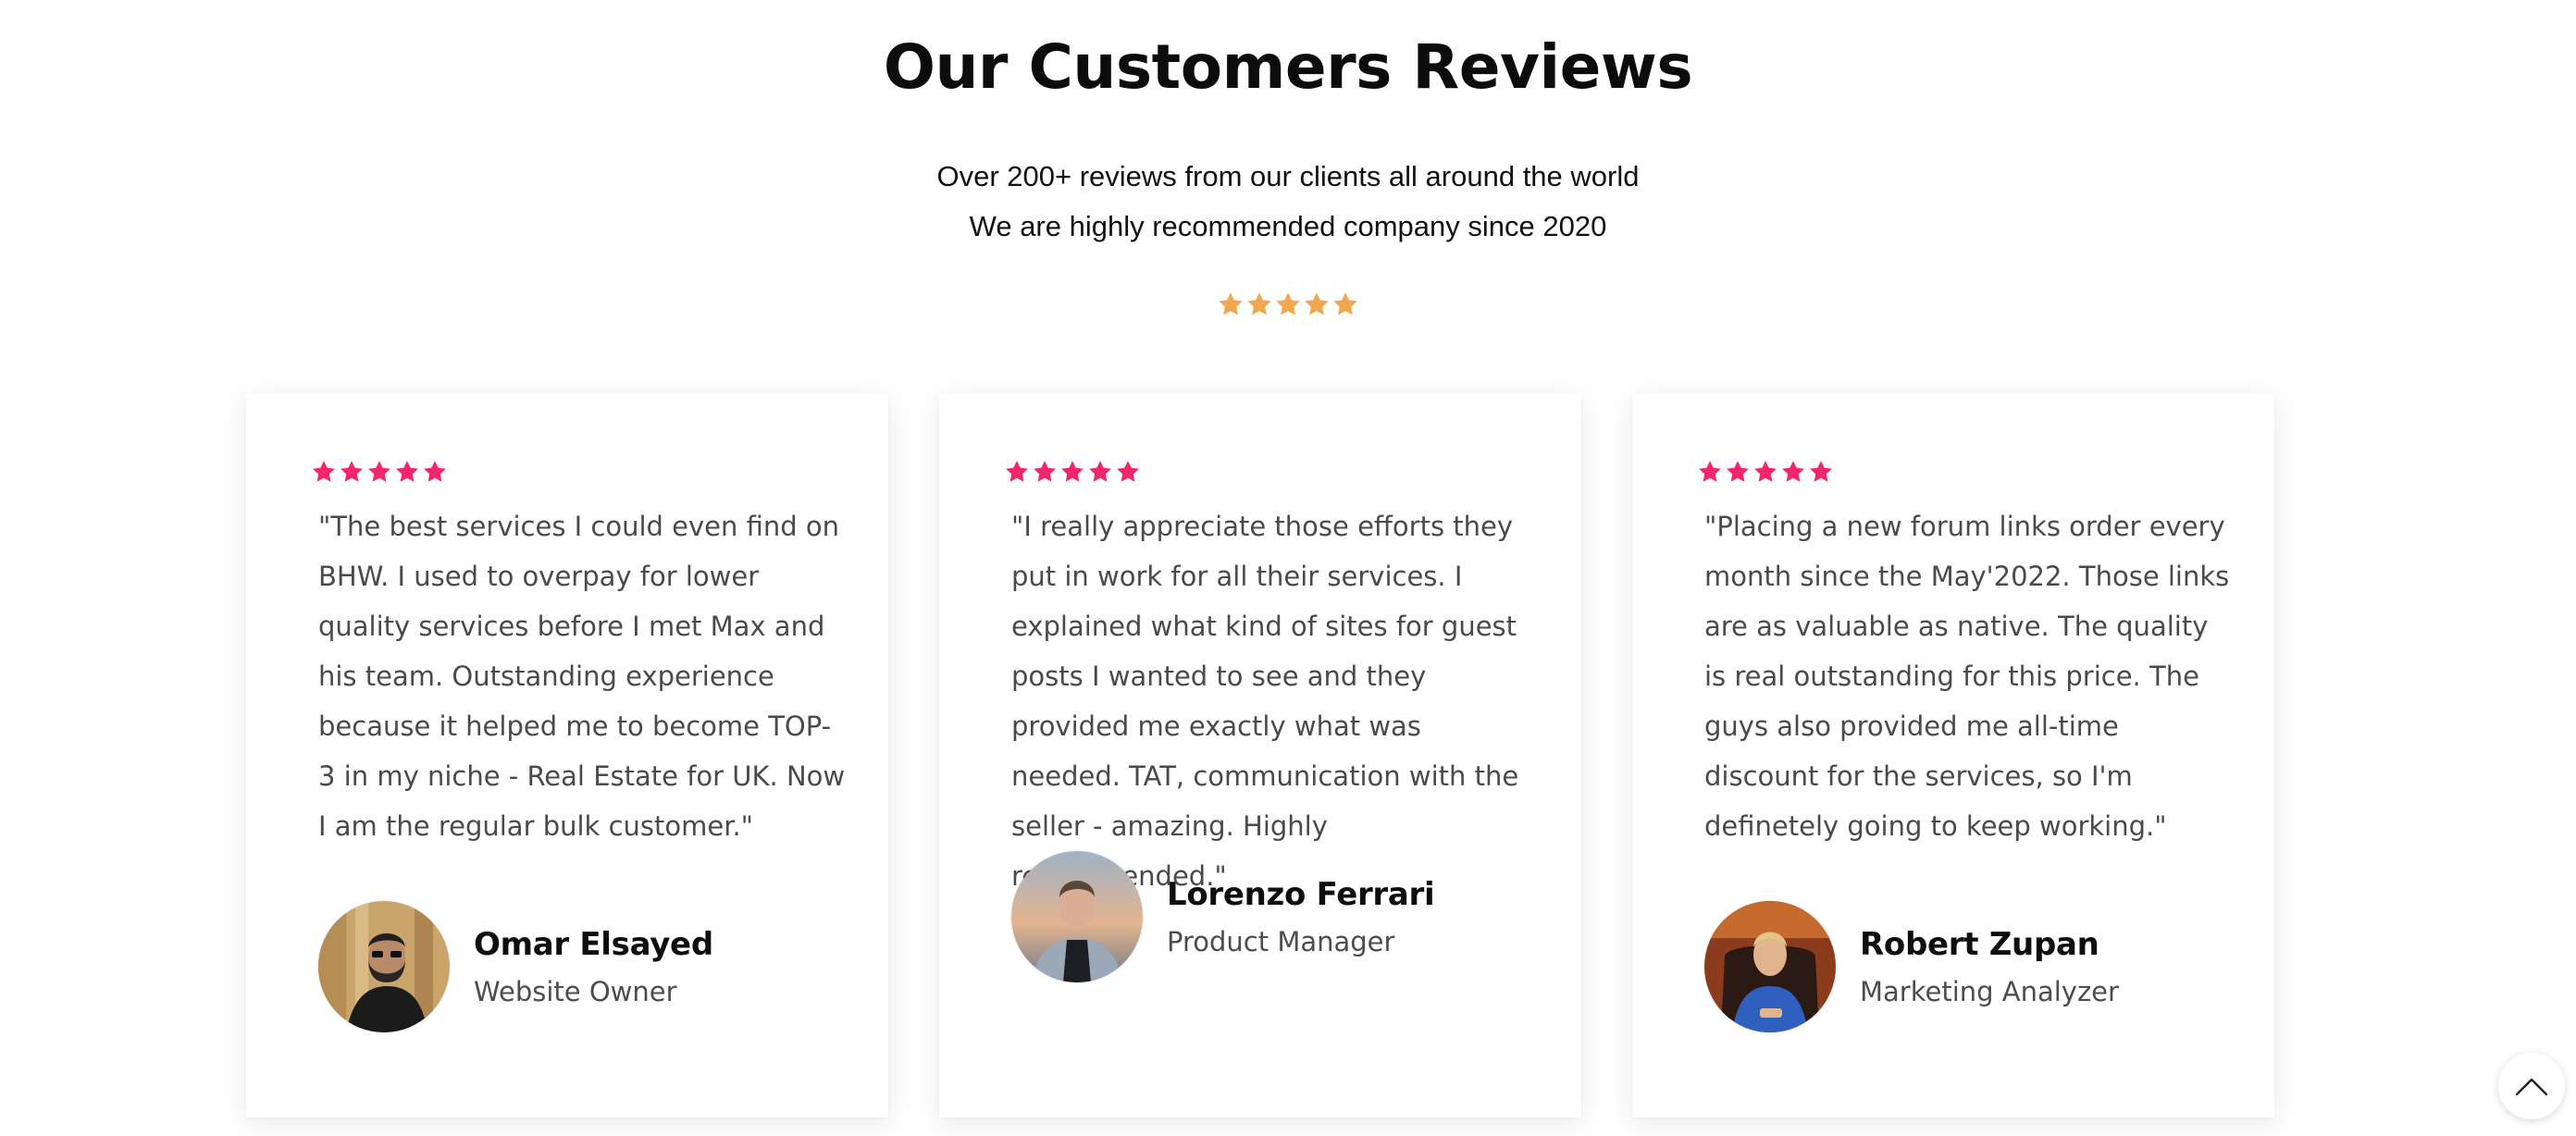  I want to click on review-author: Omar Elsayed Website Owner, so click(515, 966).